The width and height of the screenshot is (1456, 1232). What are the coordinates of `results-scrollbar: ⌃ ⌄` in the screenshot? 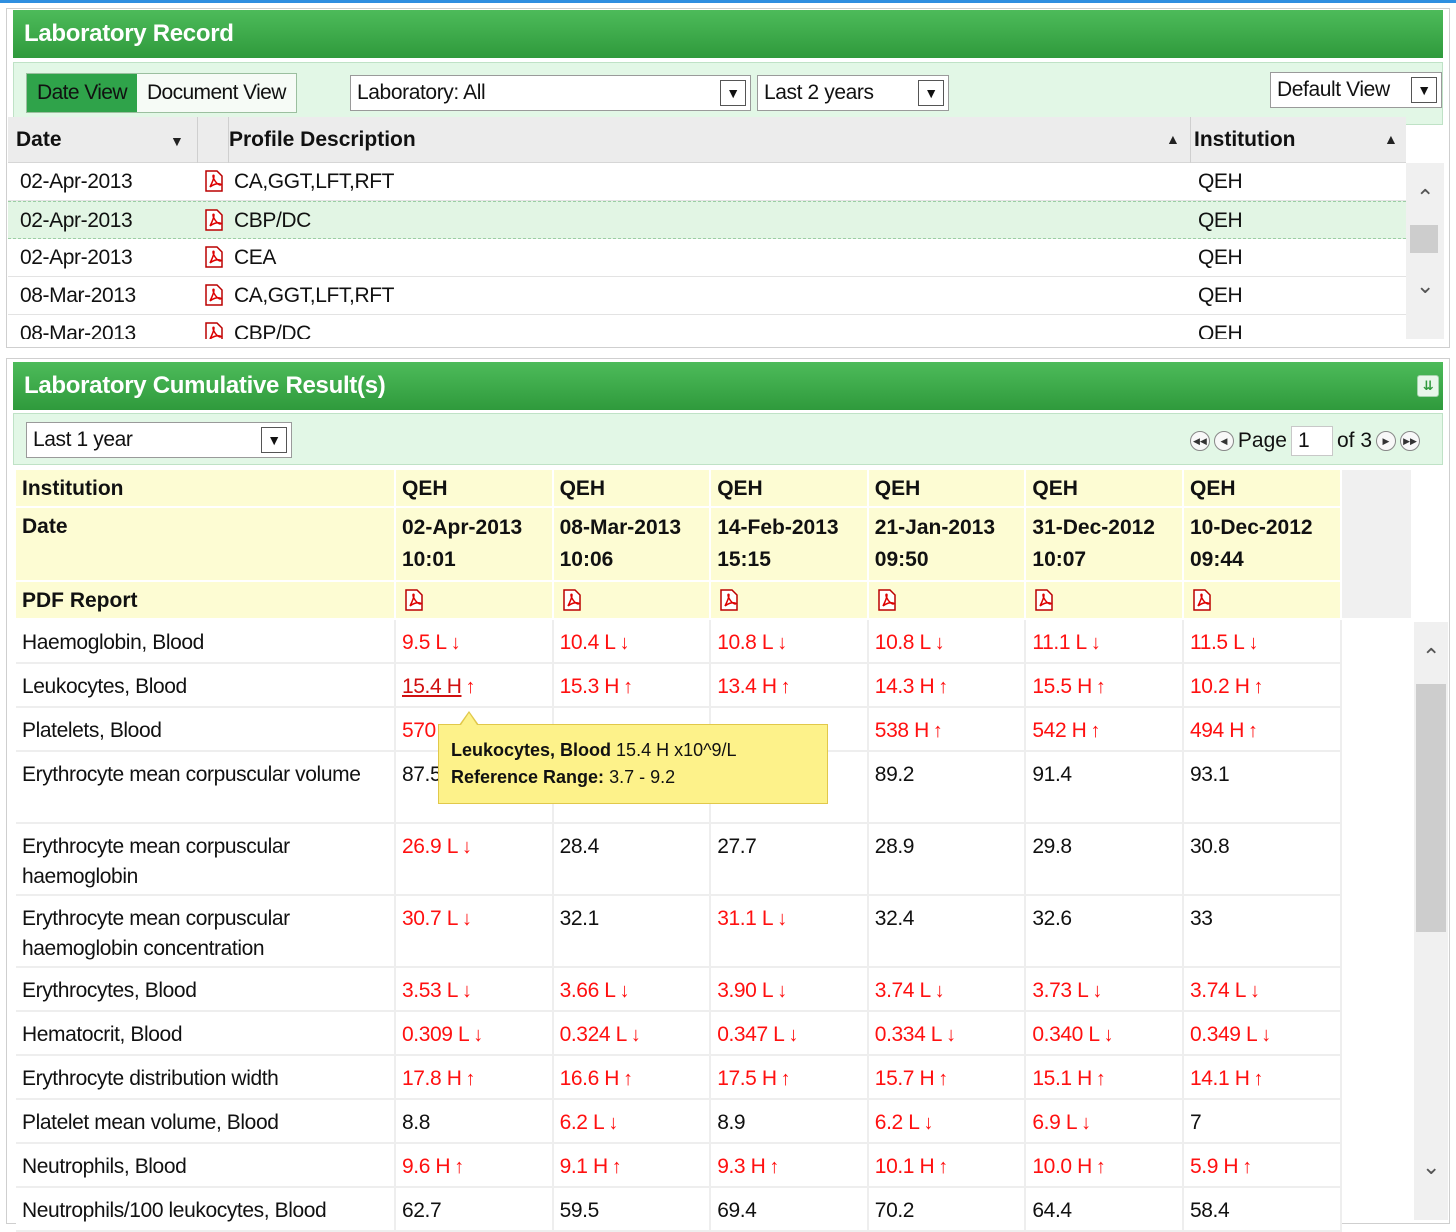 It's located at (1431, 921).